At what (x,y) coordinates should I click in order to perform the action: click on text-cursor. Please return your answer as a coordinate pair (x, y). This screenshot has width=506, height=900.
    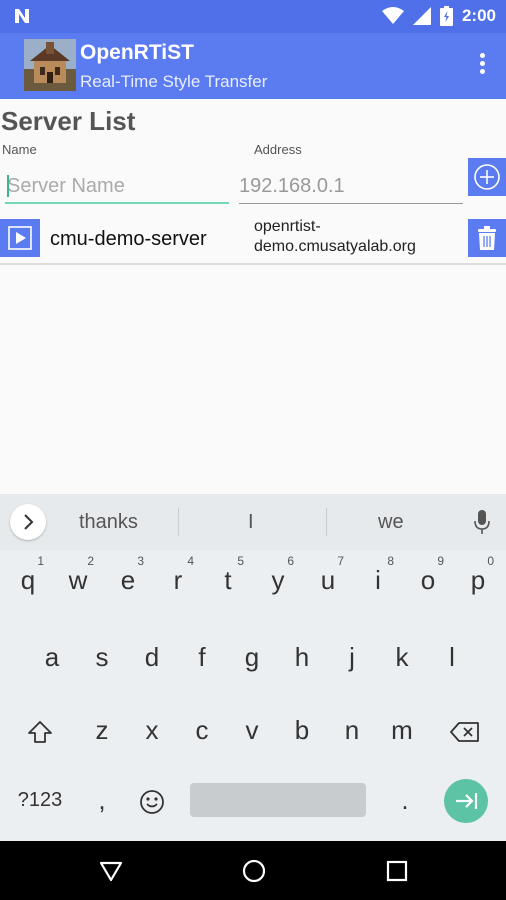
    Looking at the image, I should click on (8, 186).